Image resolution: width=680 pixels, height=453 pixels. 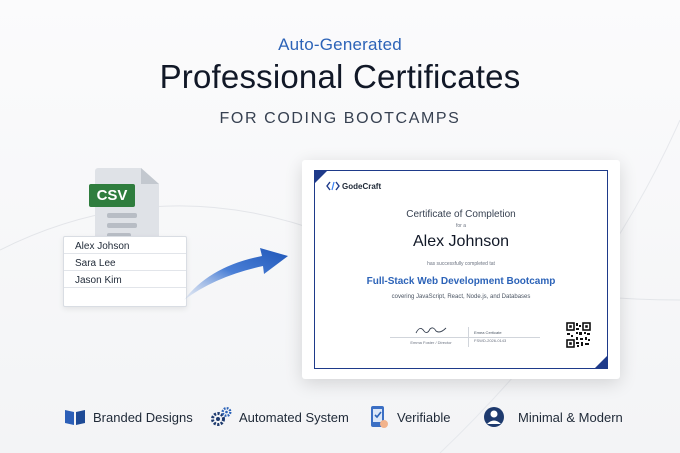 What do you see at coordinates (221, 416) in the screenshot?
I see `gears-icon` at bounding box center [221, 416].